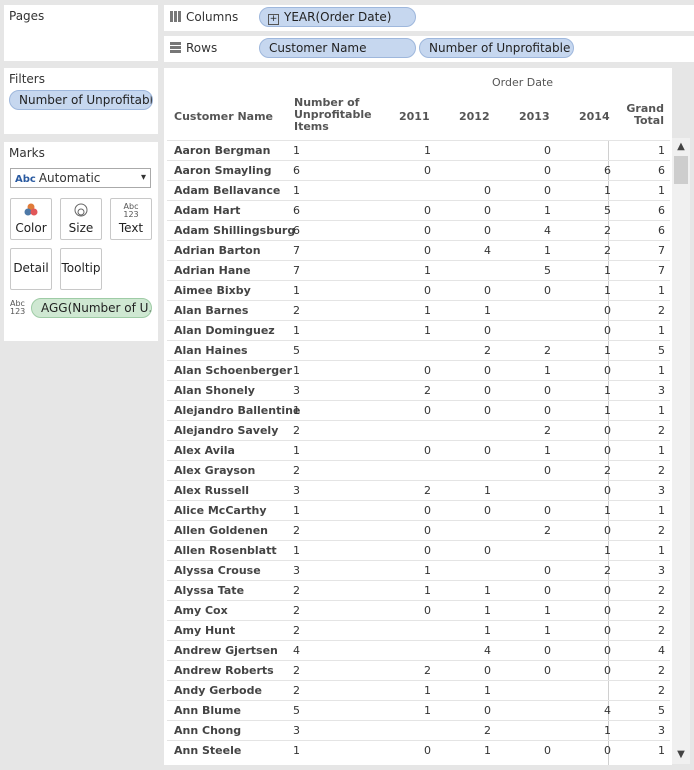 This screenshot has width=694, height=770. Describe the element at coordinates (681, 451) in the screenshot. I see `vertical-scrollbar: ▲ ▼` at that location.